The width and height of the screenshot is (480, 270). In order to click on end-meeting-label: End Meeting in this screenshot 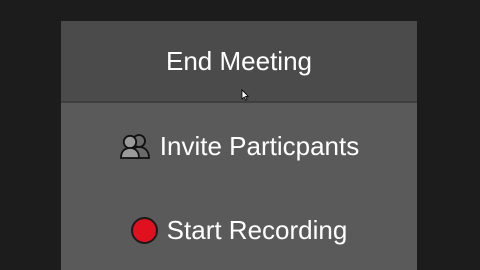, I will do `click(239, 61)`.